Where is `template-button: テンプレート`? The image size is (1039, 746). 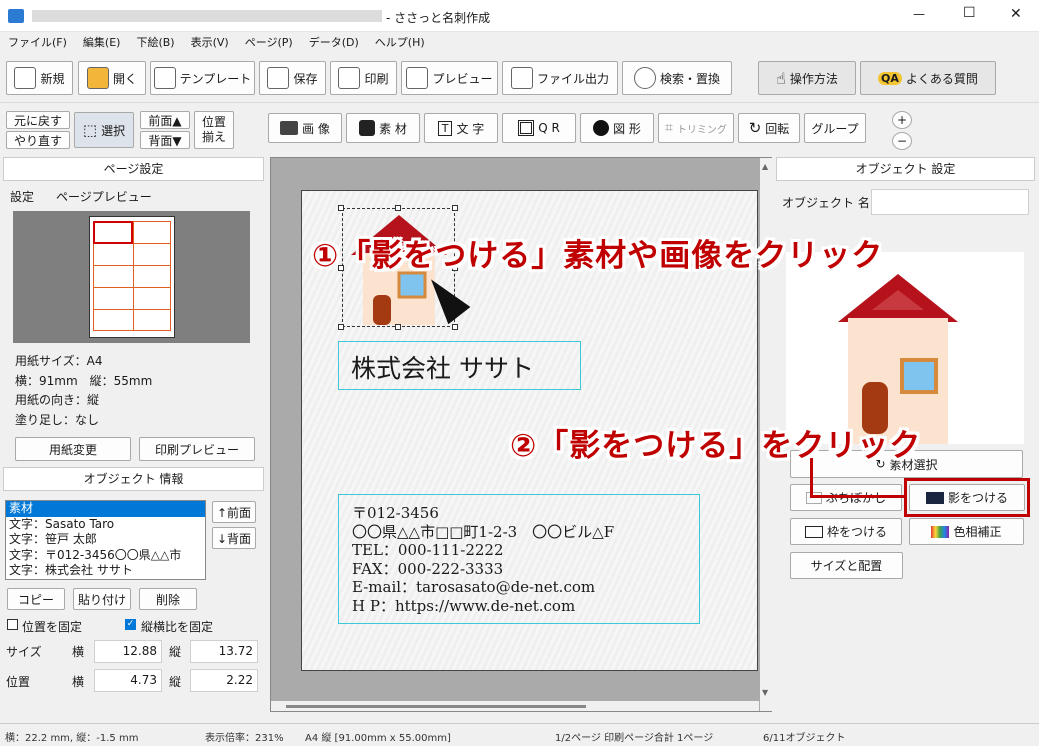 template-button: テンプレート is located at coordinates (202, 78).